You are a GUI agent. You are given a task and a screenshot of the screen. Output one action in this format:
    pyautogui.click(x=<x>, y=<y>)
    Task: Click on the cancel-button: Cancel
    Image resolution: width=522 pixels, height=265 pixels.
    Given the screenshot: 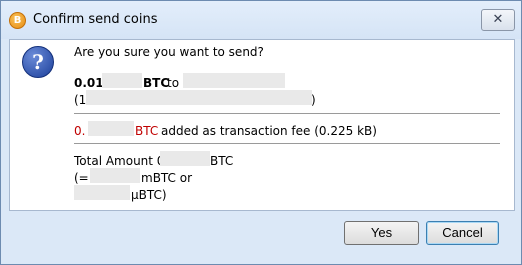 What is the action you would take?
    pyautogui.click(x=462, y=233)
    